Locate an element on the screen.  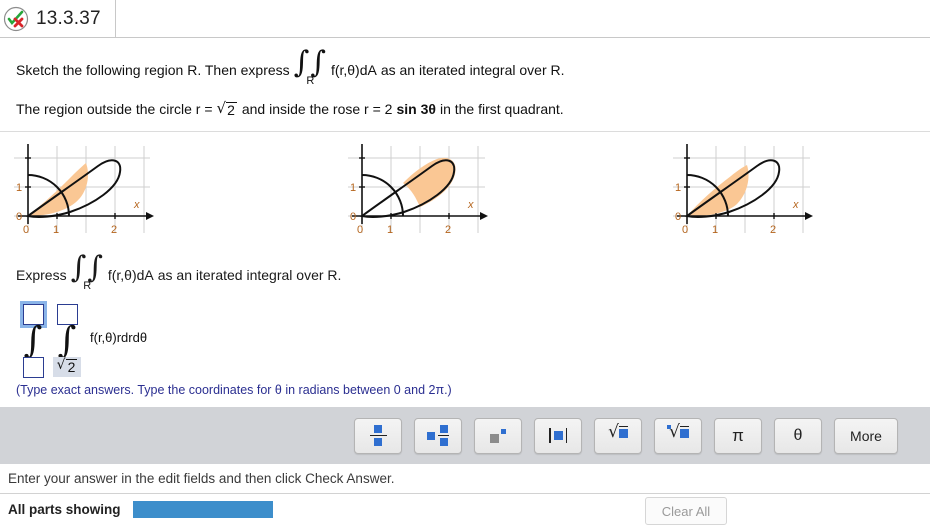
graph-option-c: 0 1 2 0 1 x is located at coordinates (740, 192).